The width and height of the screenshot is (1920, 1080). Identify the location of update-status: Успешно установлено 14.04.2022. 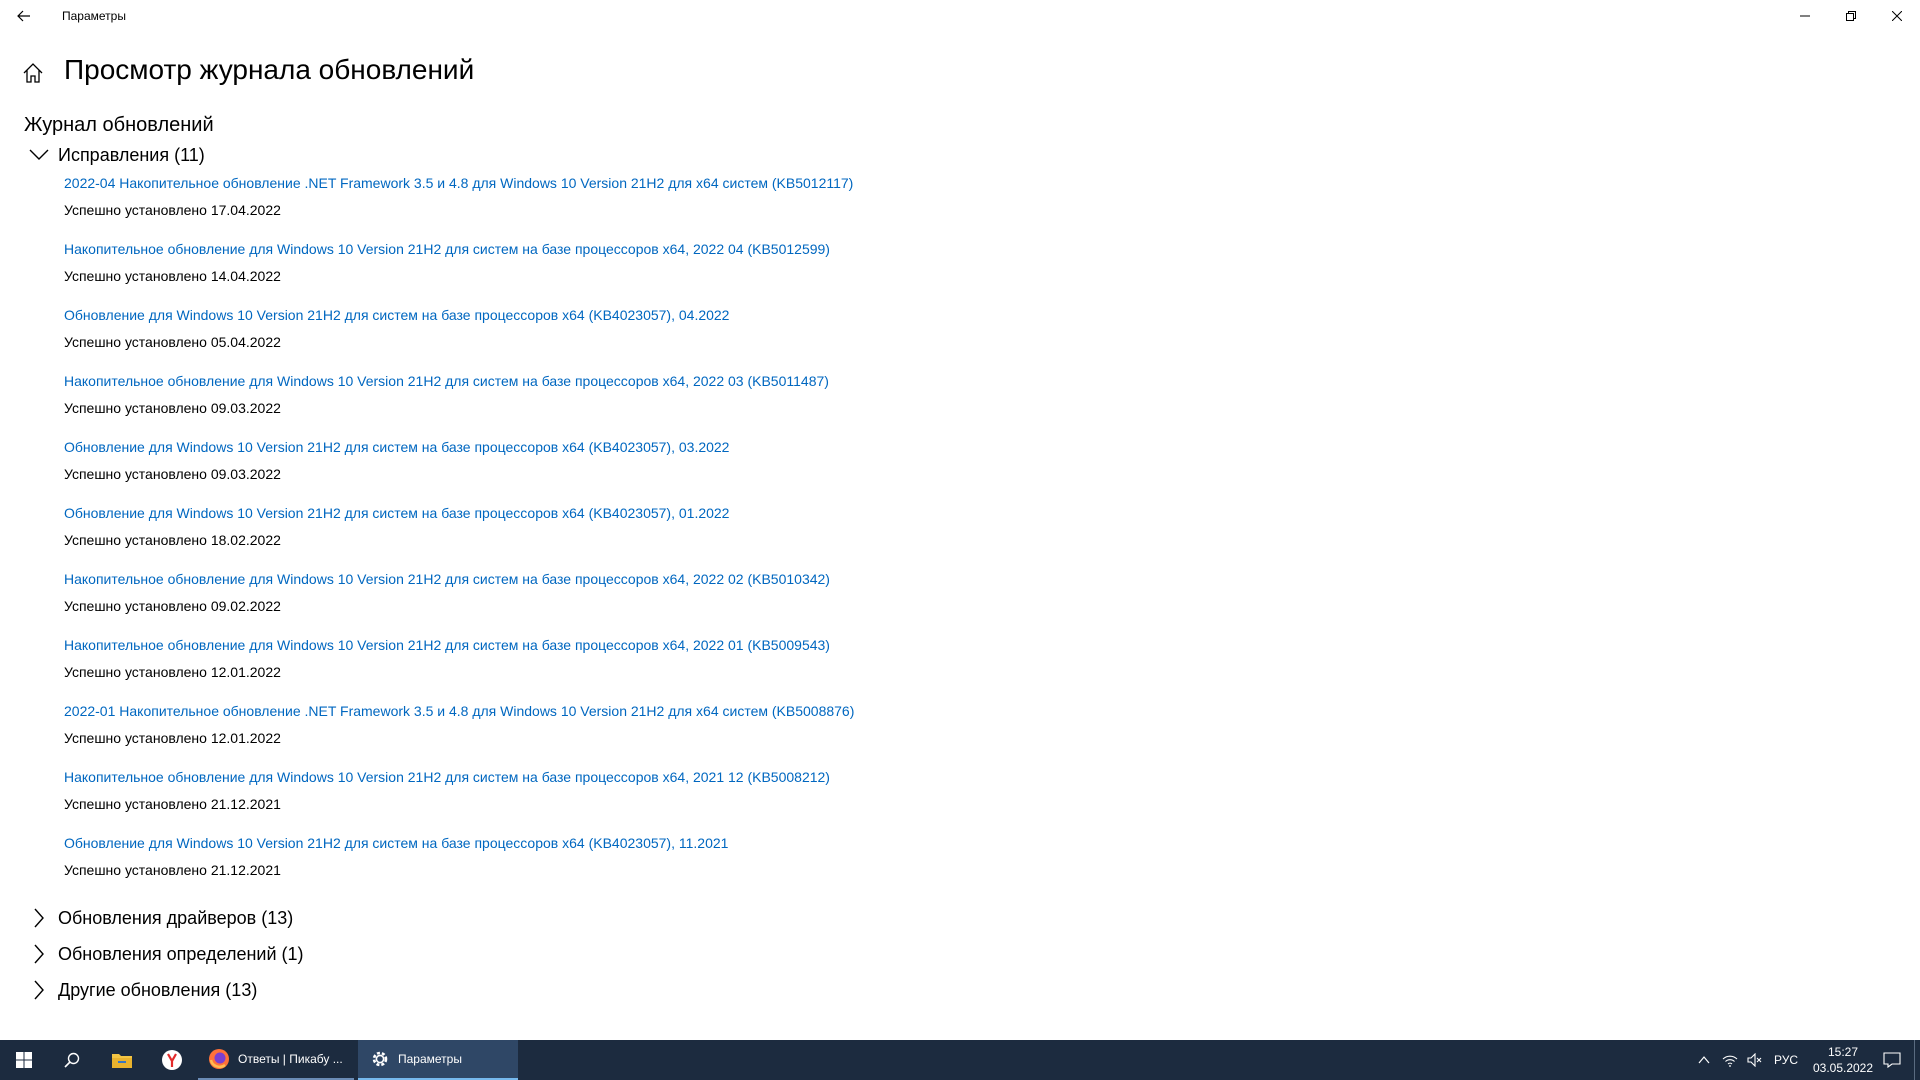
(172, 276).